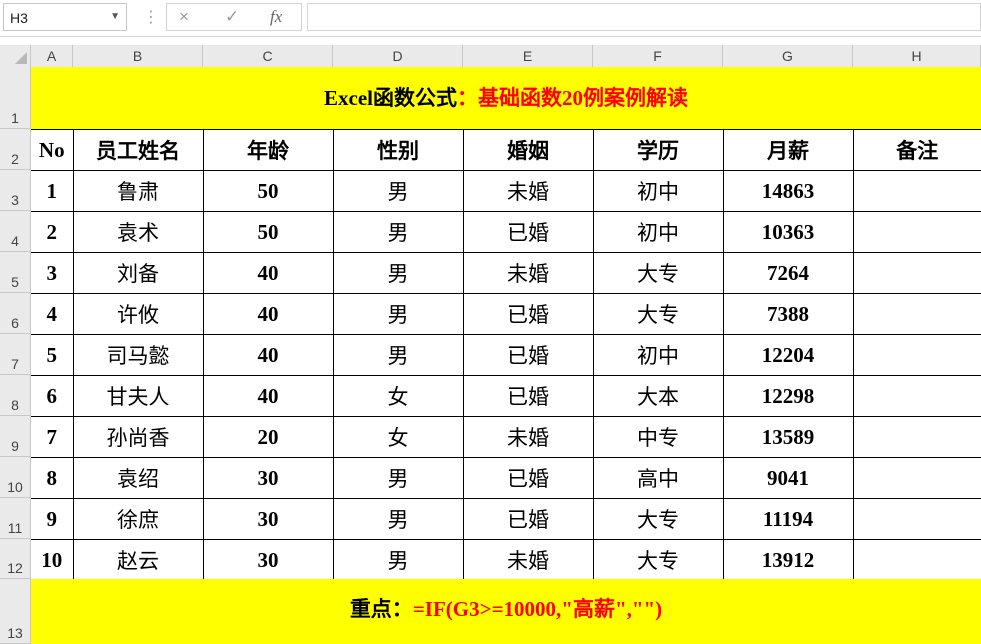 This screenshot has width=981, height=644. I want to click on row-header-8: 8, so click(15, 395).